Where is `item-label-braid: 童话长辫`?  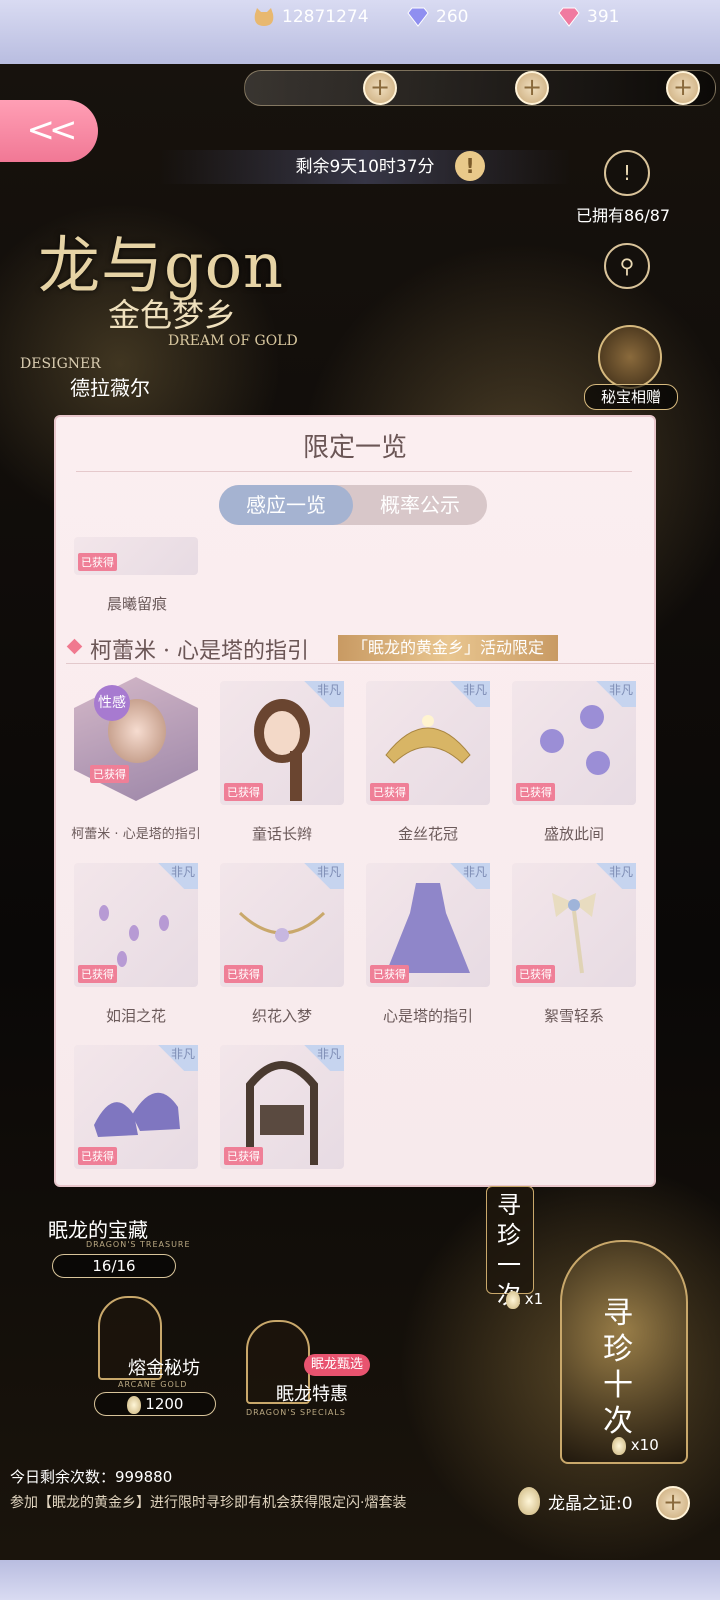 item-label-braid: 童话长辫 is located at coordinates (281, 834).